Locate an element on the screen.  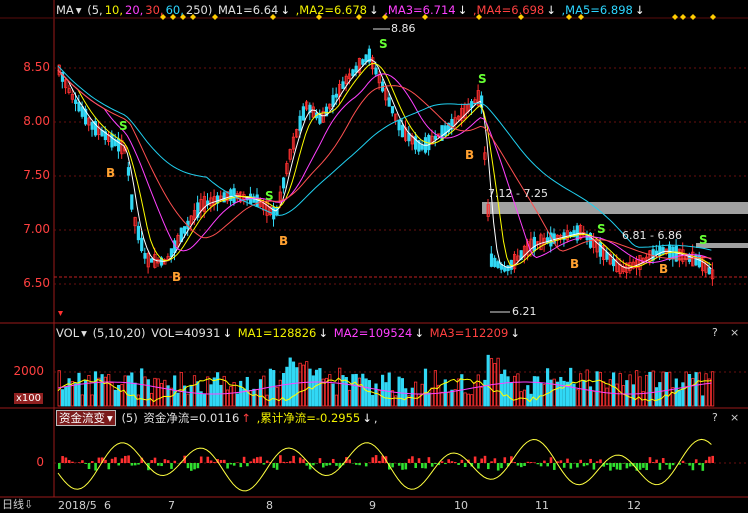
x-axis-label: 10 is located at coordinates (461, 505).